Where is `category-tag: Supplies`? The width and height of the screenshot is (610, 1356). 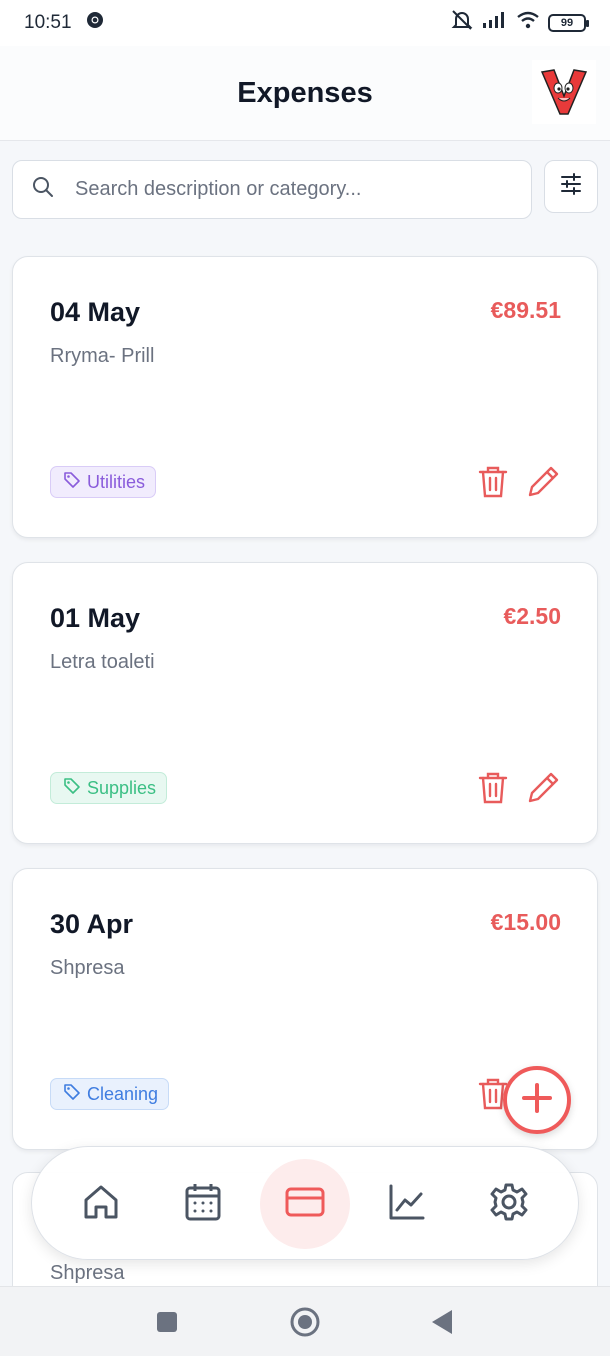 category-tag: Supplies is located at coordinates (109, 788).